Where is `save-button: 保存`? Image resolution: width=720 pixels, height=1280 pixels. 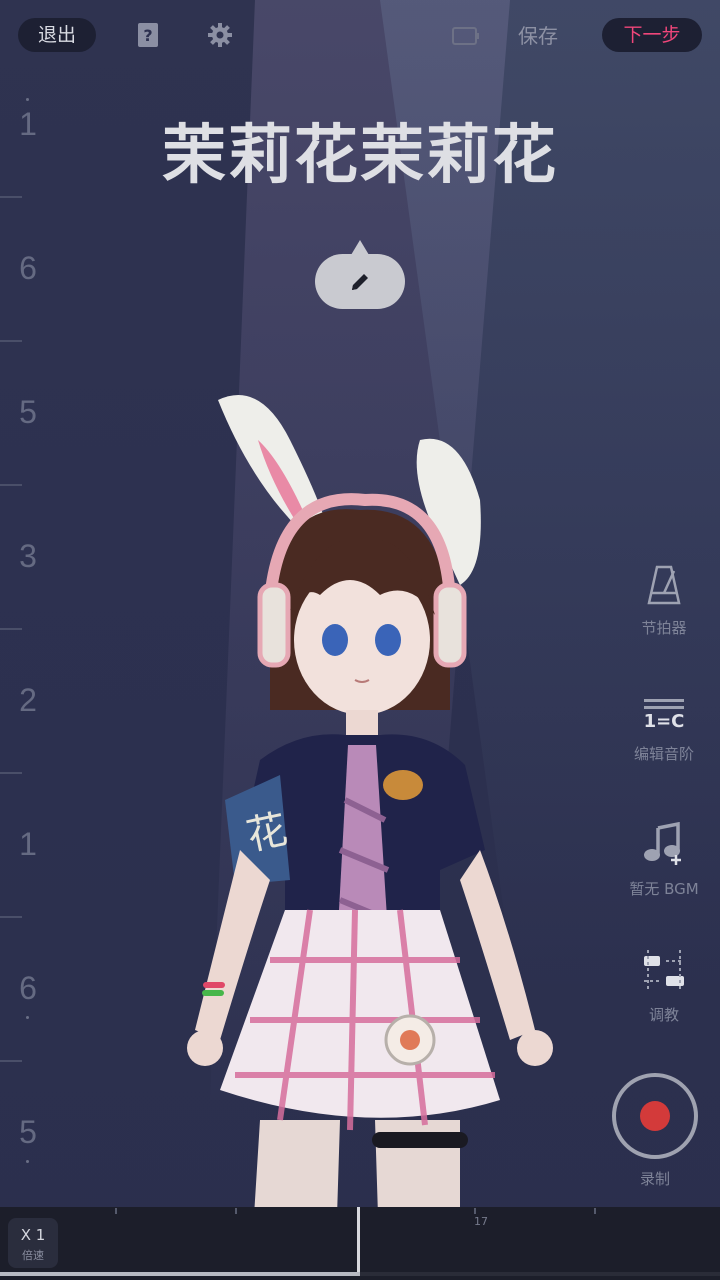 save-button: 保存 is located at coordinates (538, 36).